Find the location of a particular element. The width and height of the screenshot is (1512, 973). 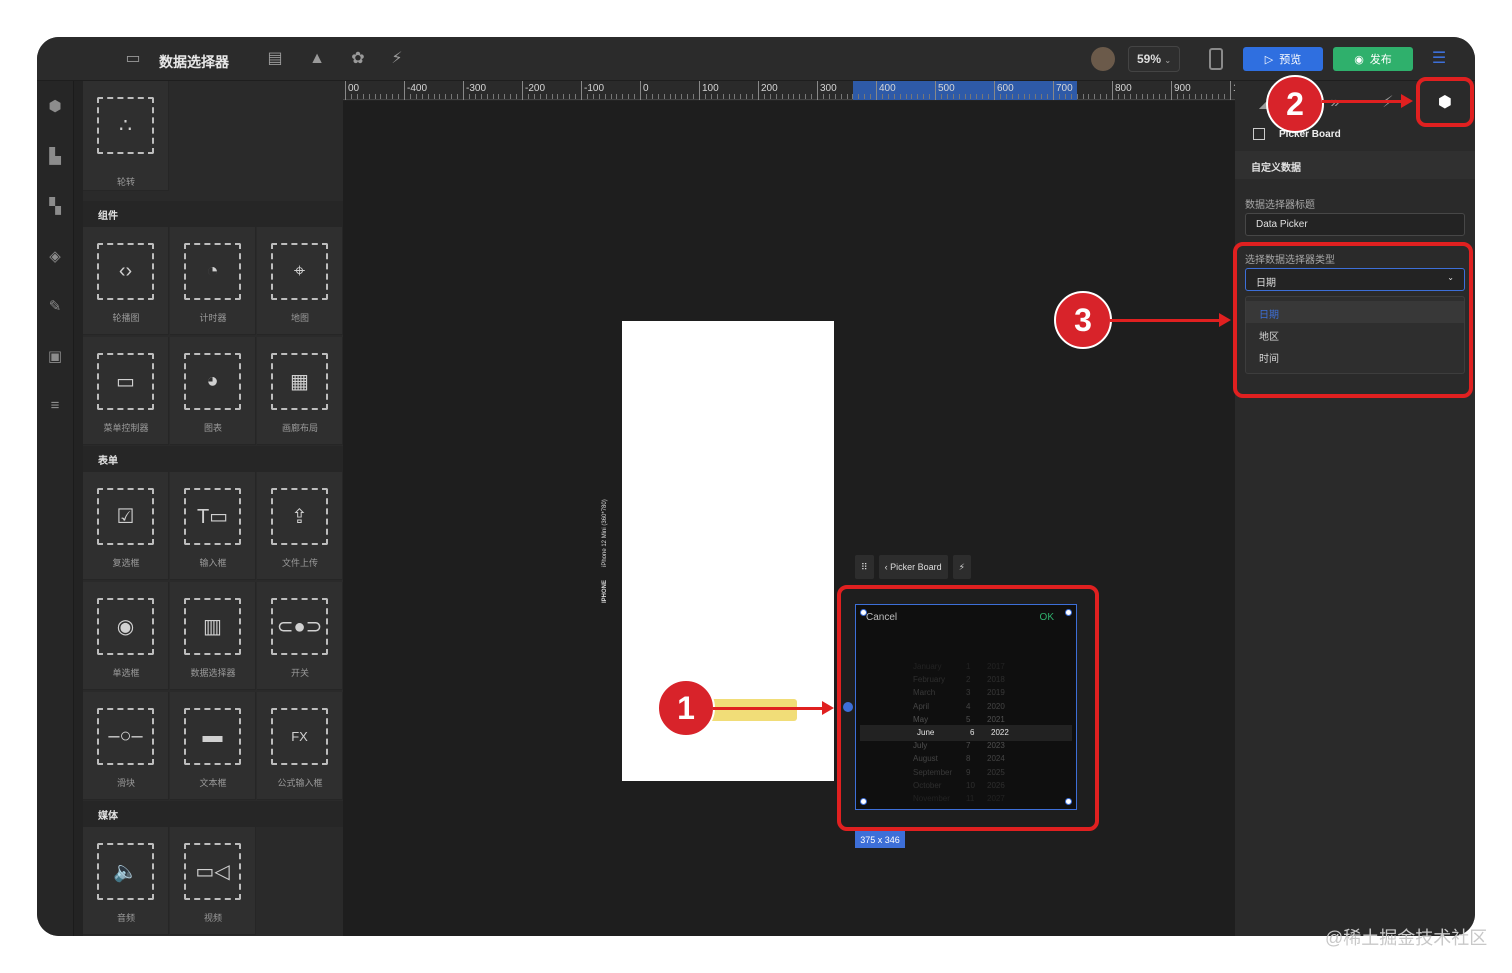

palette-item-menu-controller: ▭ 菜单控制器 is located at coordinates (126, 391).